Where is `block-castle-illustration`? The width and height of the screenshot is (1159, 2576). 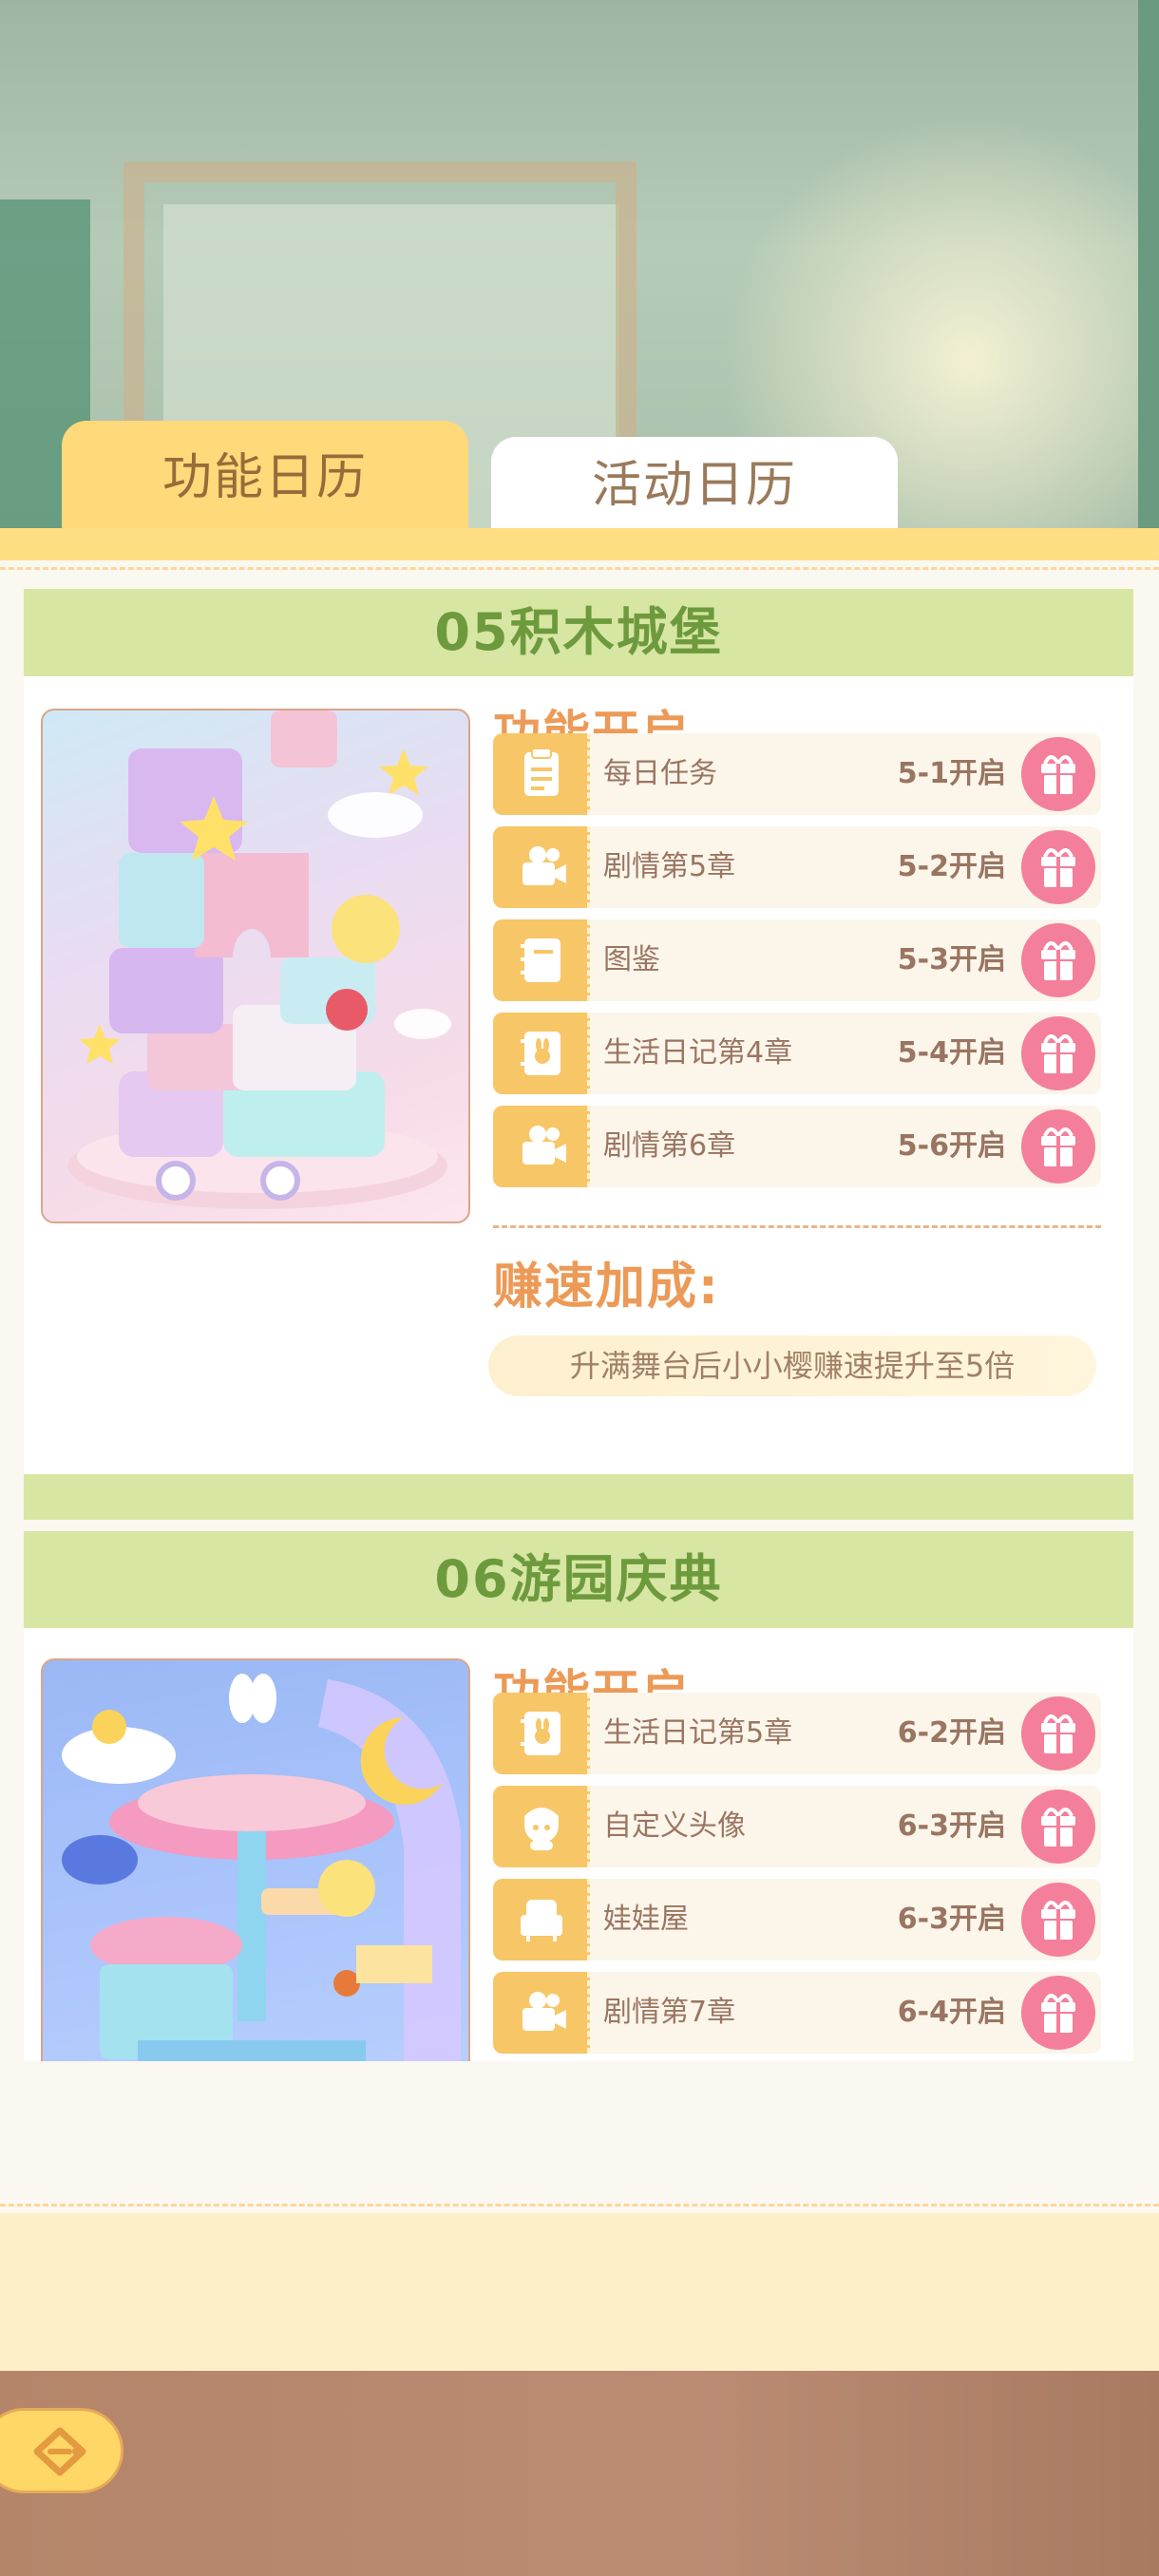
block-castle-illustration is located at coordinates (255, 966).